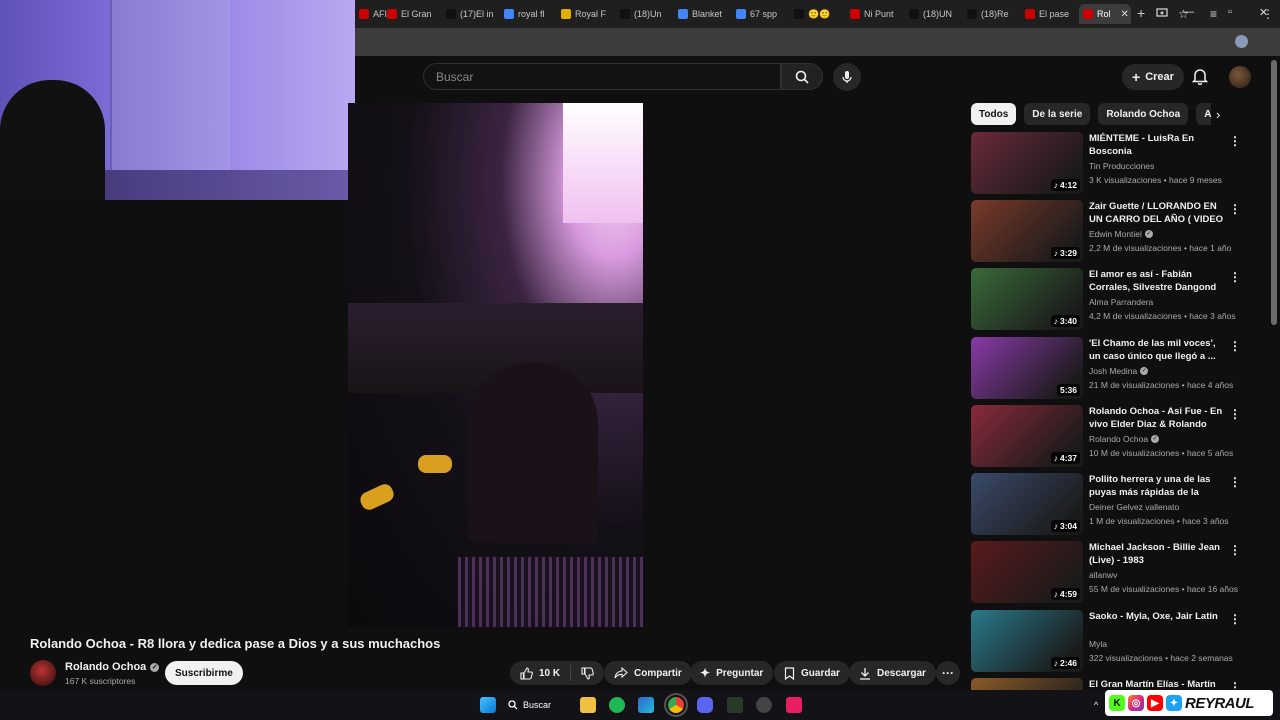 Image resolution: width=1280 pixels, height=720 pixels. What do you see at coordinates (1096, 705) in the screenshot?
I see `chevron-up-icon: ^` at bounding box center [1096, 705].